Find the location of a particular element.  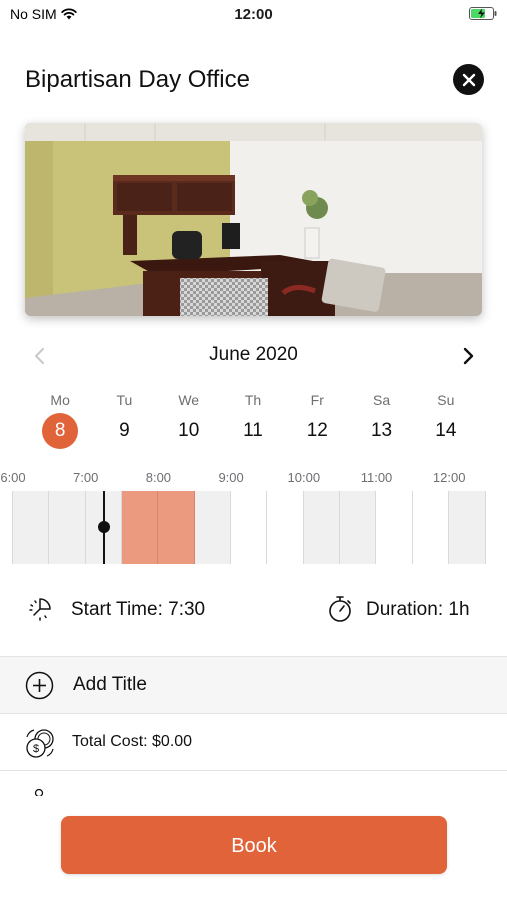

day-wednesday: We 10 is located at coordinates (189, 420).